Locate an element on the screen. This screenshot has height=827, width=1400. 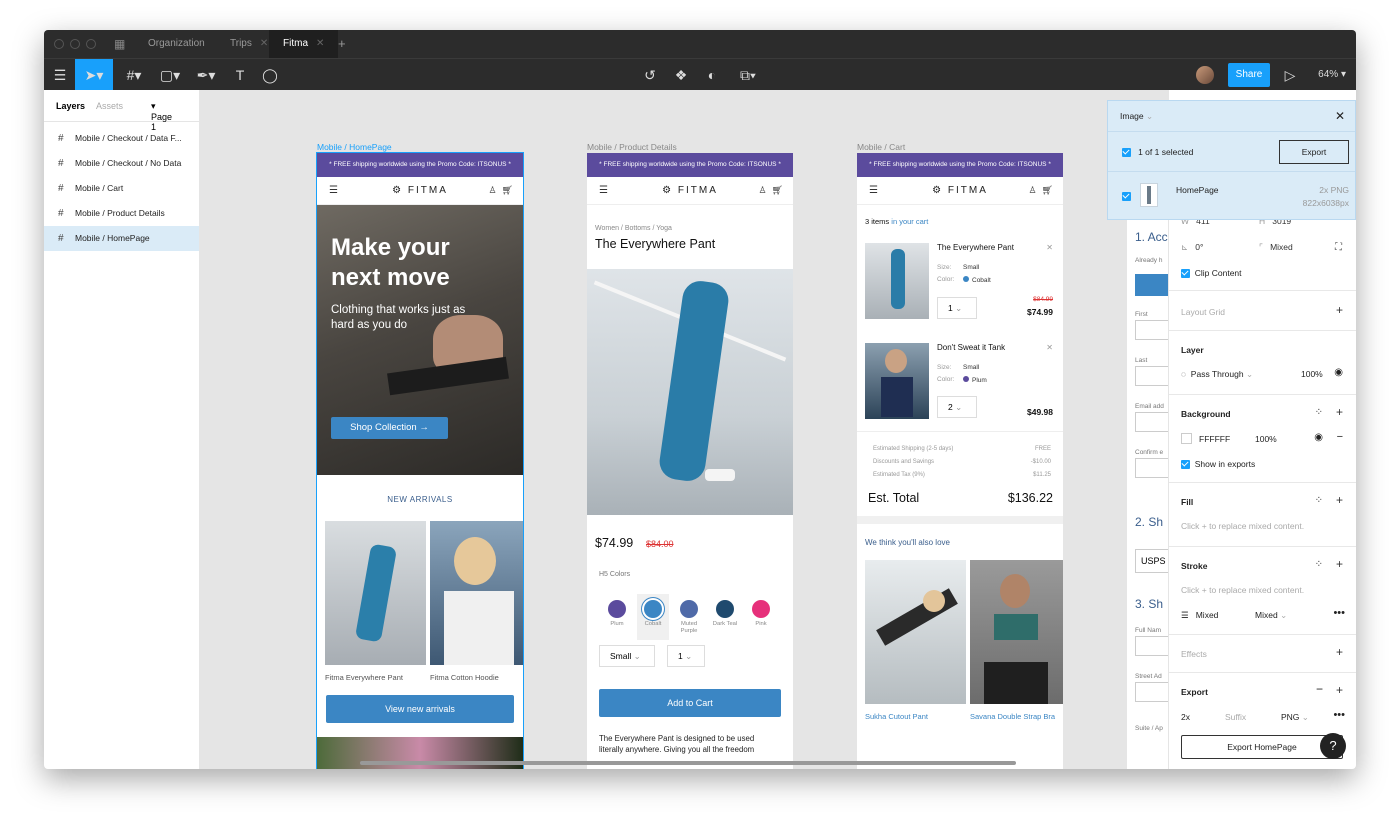
export-format-select: PNG ⌄ is located at coordinates (1295, 717).